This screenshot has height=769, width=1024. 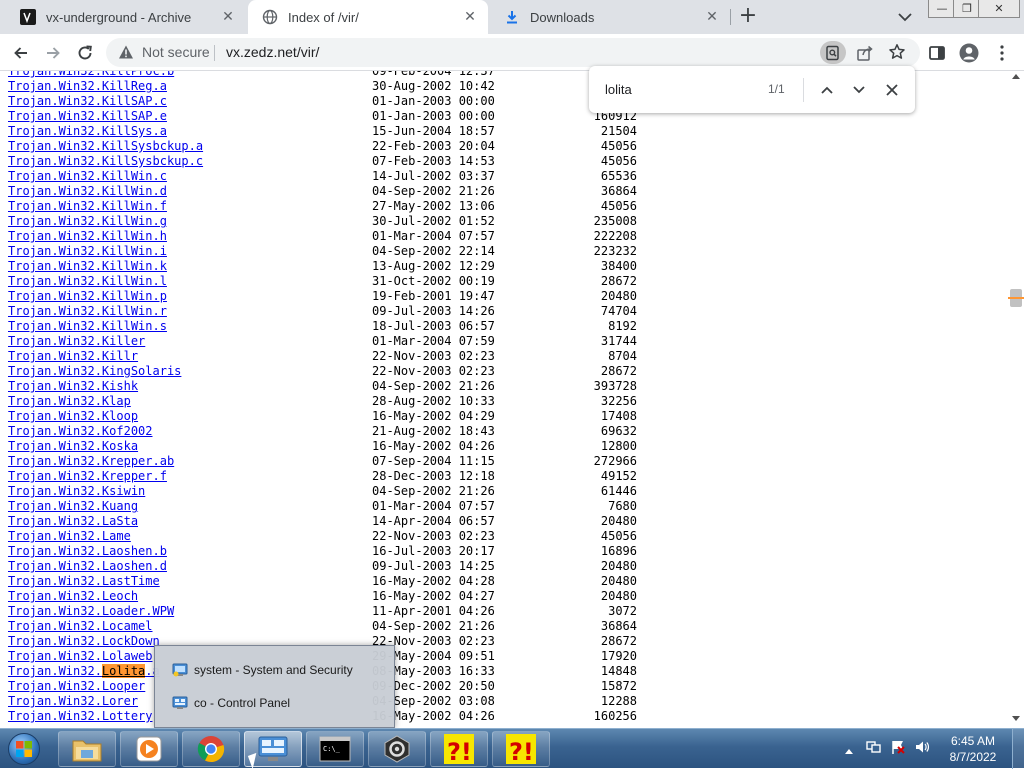 I want to click on url-text: vx.zedz.net/vir/, so click(x=272, y=52).